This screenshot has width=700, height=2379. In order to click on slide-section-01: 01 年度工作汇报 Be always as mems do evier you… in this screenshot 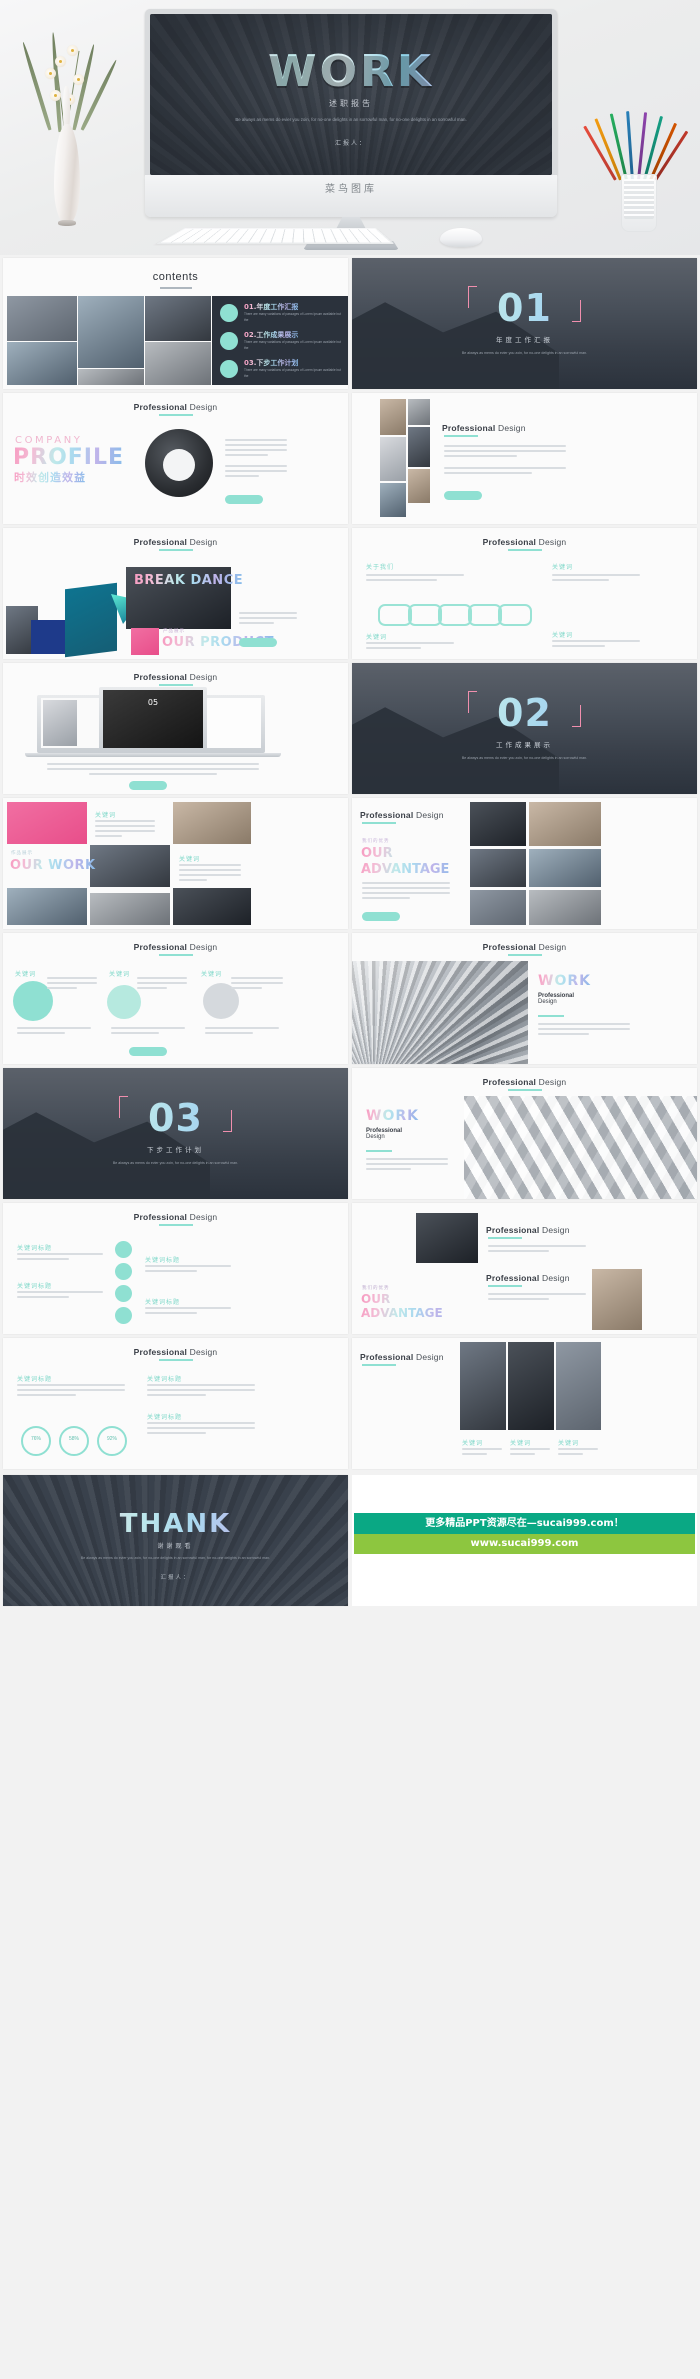, I will do `click(524, 323)`.